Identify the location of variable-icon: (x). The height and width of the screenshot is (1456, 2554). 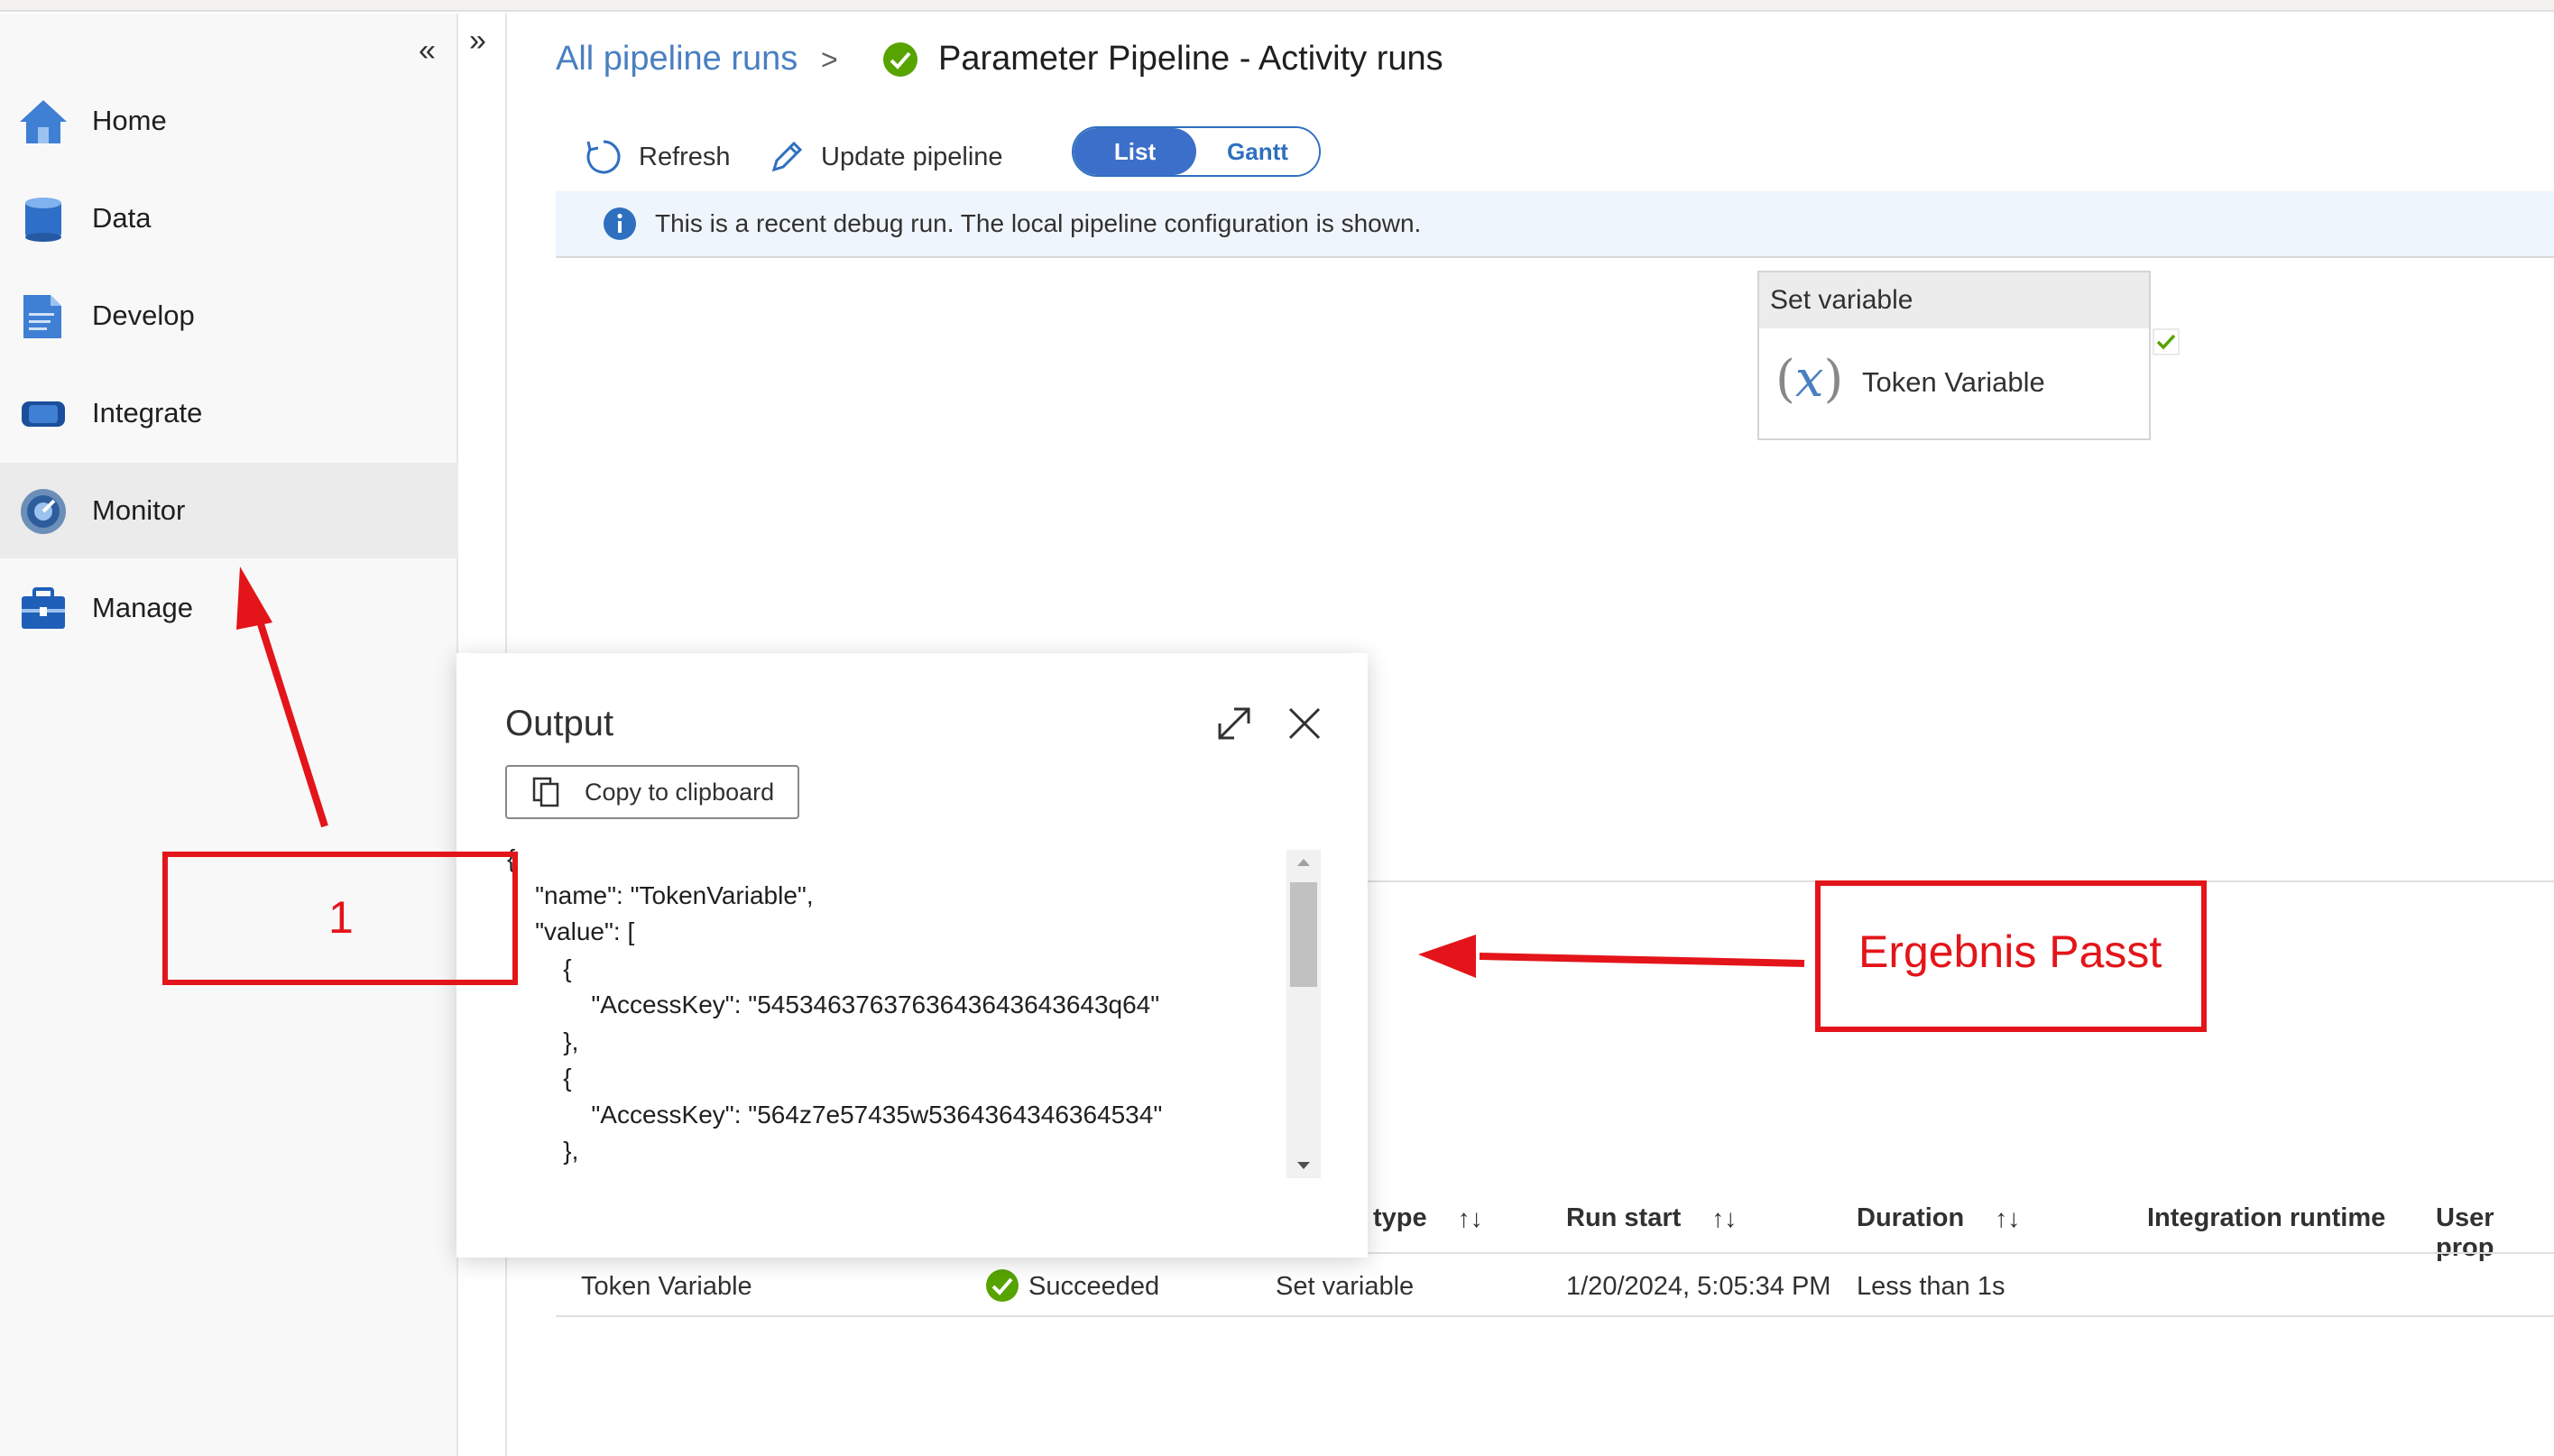
(1809, 379).